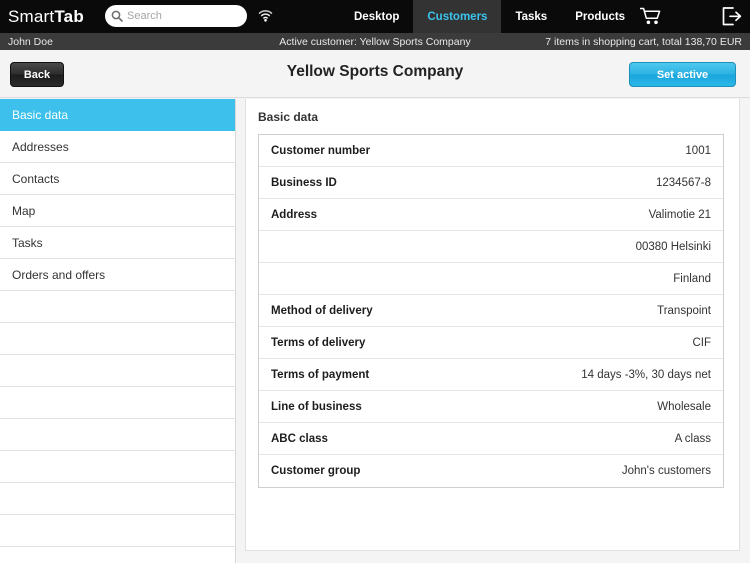 The height and width of the screenshot is (563, 750). I want to click on nav-item-desktop: Desktop, so click(376, 16).